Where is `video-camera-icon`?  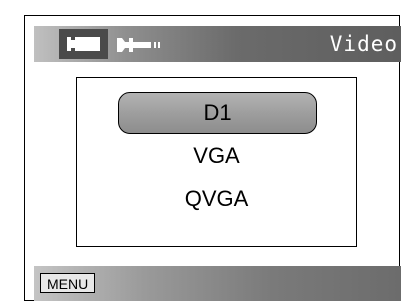 video-camera-icon is located at coordinates (83, 44).